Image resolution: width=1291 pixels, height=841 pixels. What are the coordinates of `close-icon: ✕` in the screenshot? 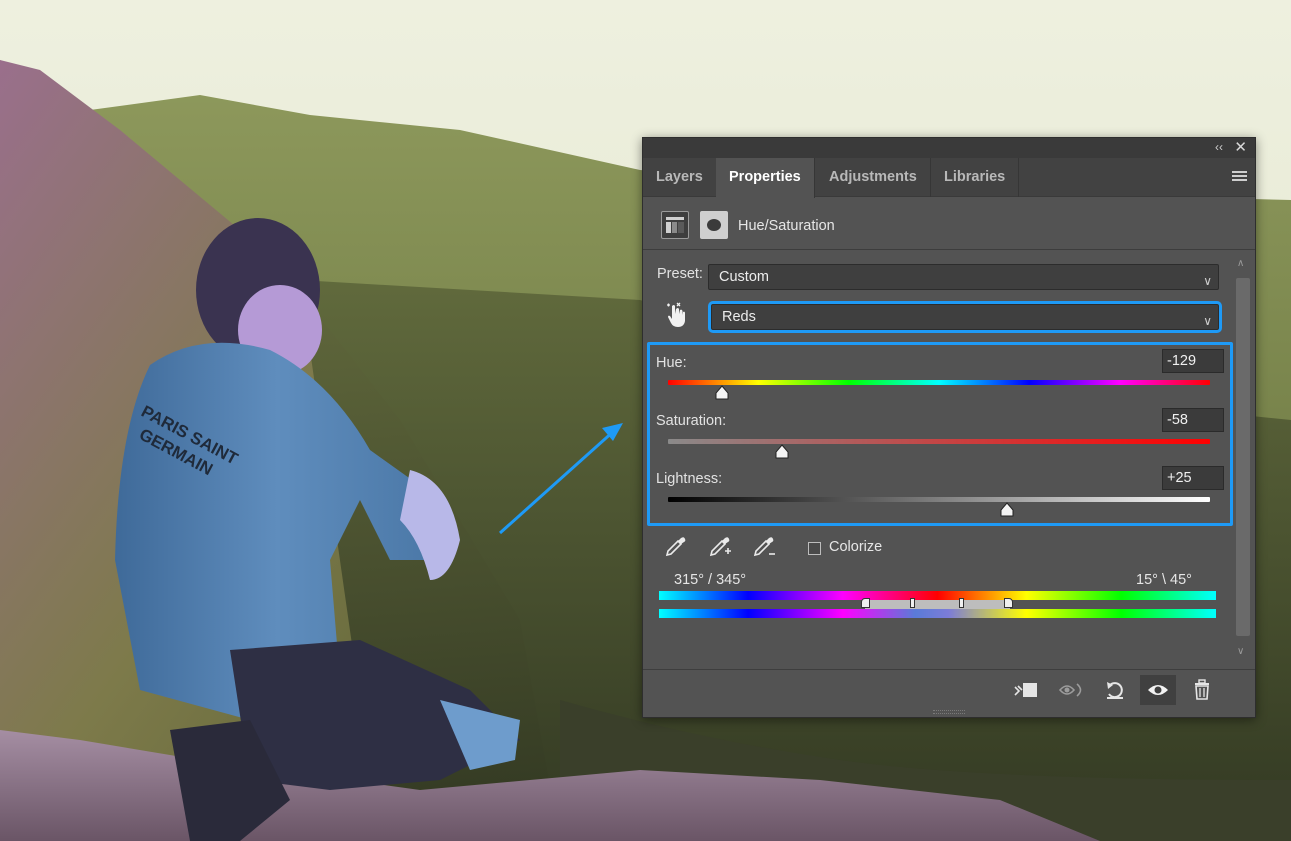 It's located at (1240, 147).